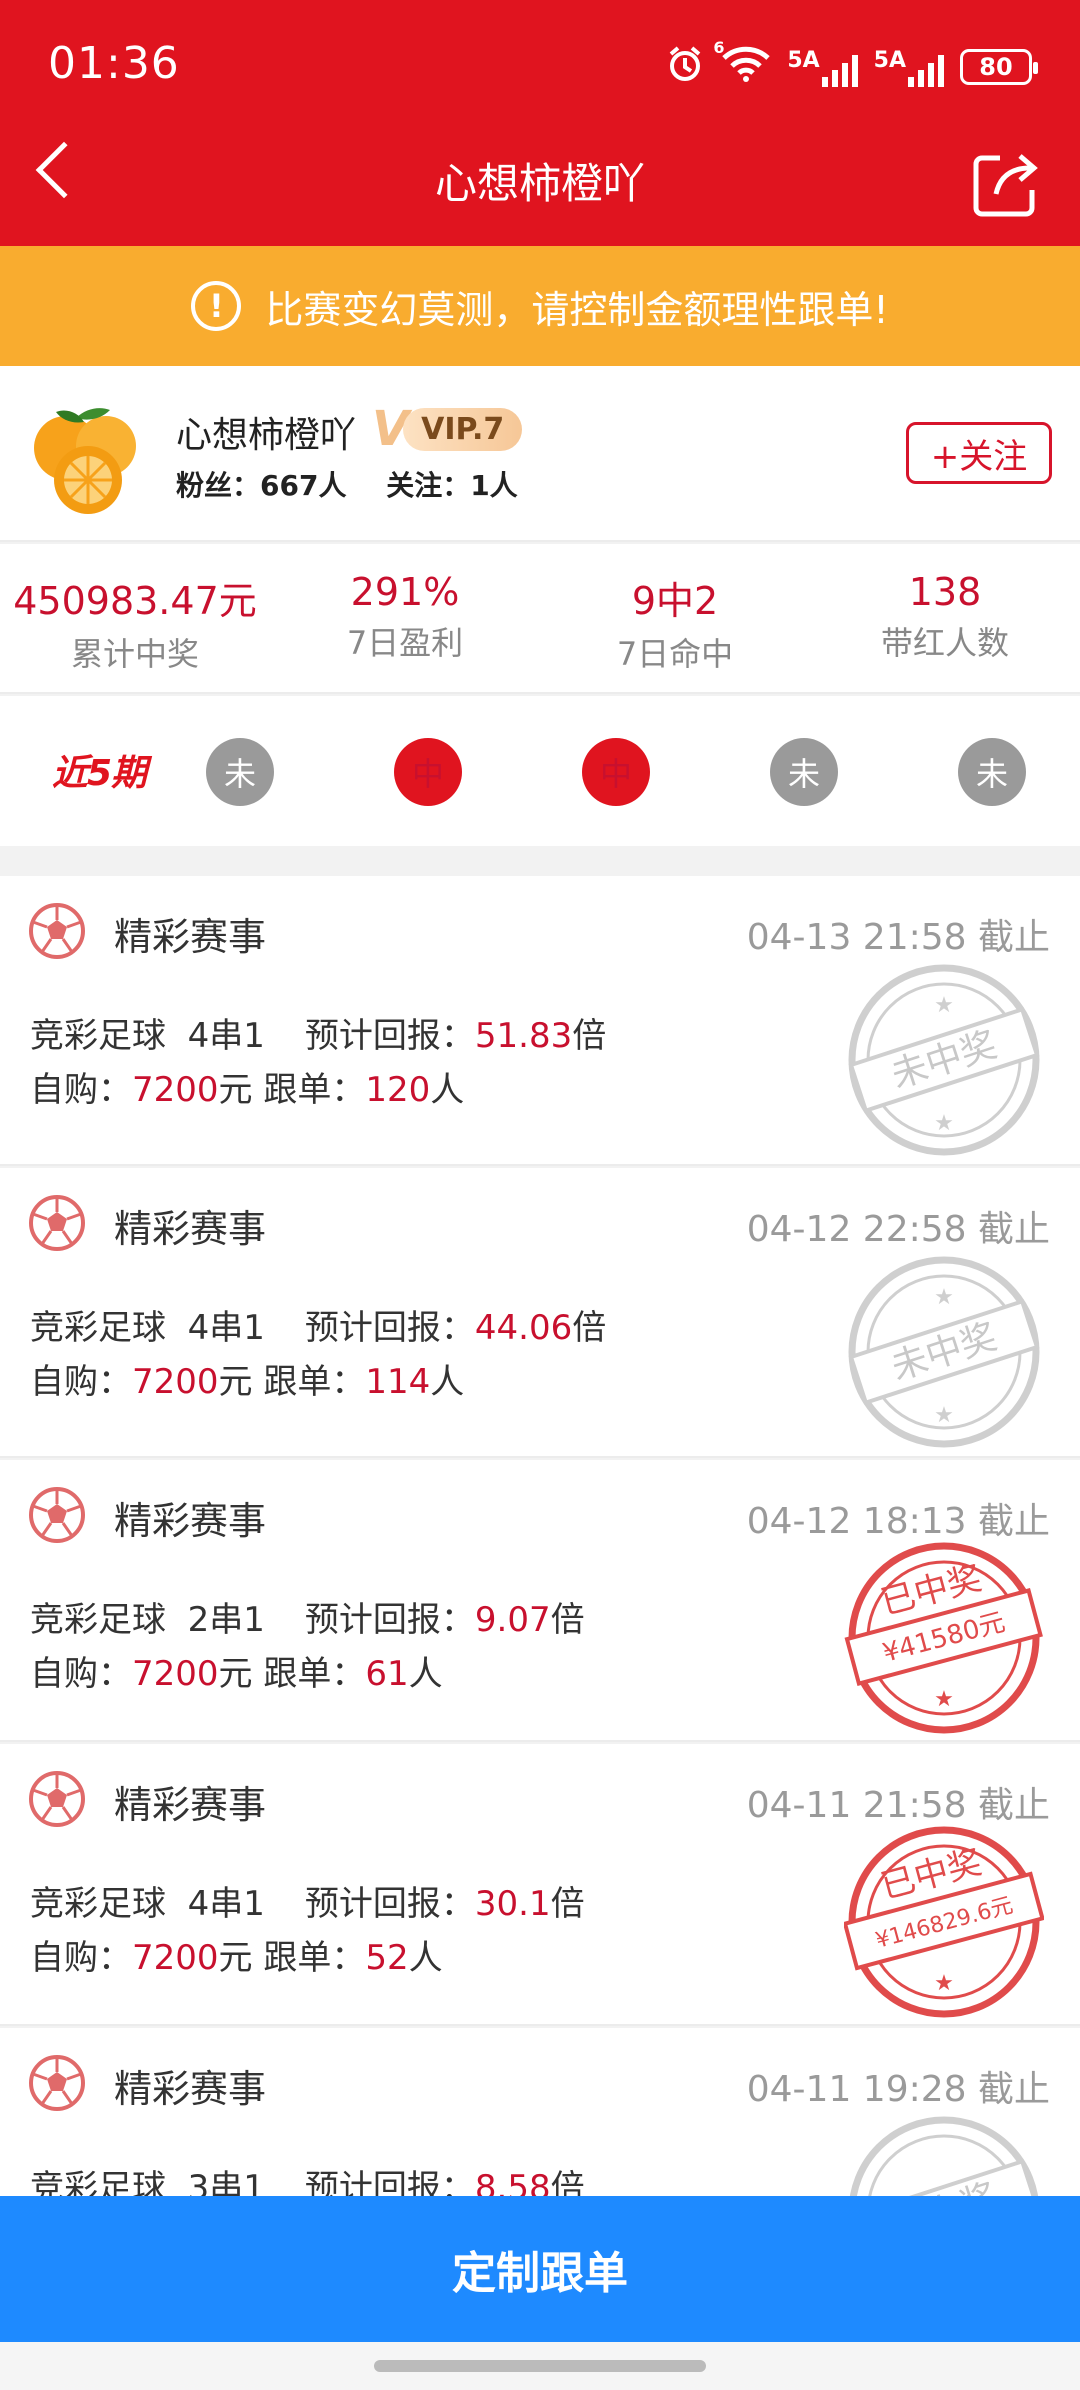 The height and width of the screenshot is (2390, 1080). I want to click on recent-results: 近5期 未 中 中 未 未, so click(540, 771).